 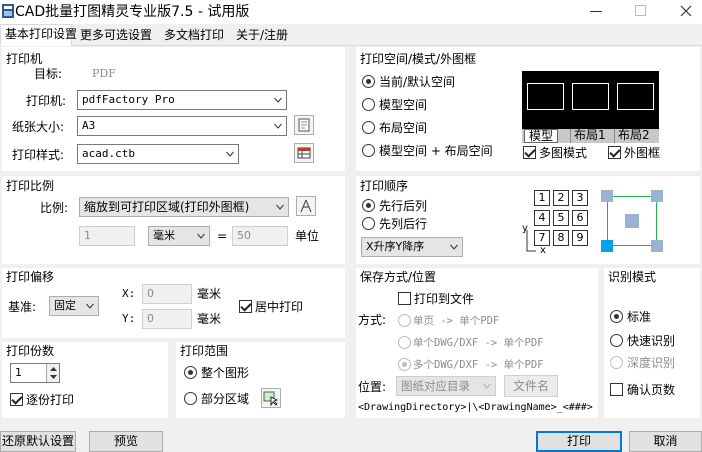 I want to click on spin-up-icon, so click(x=53, y=369).